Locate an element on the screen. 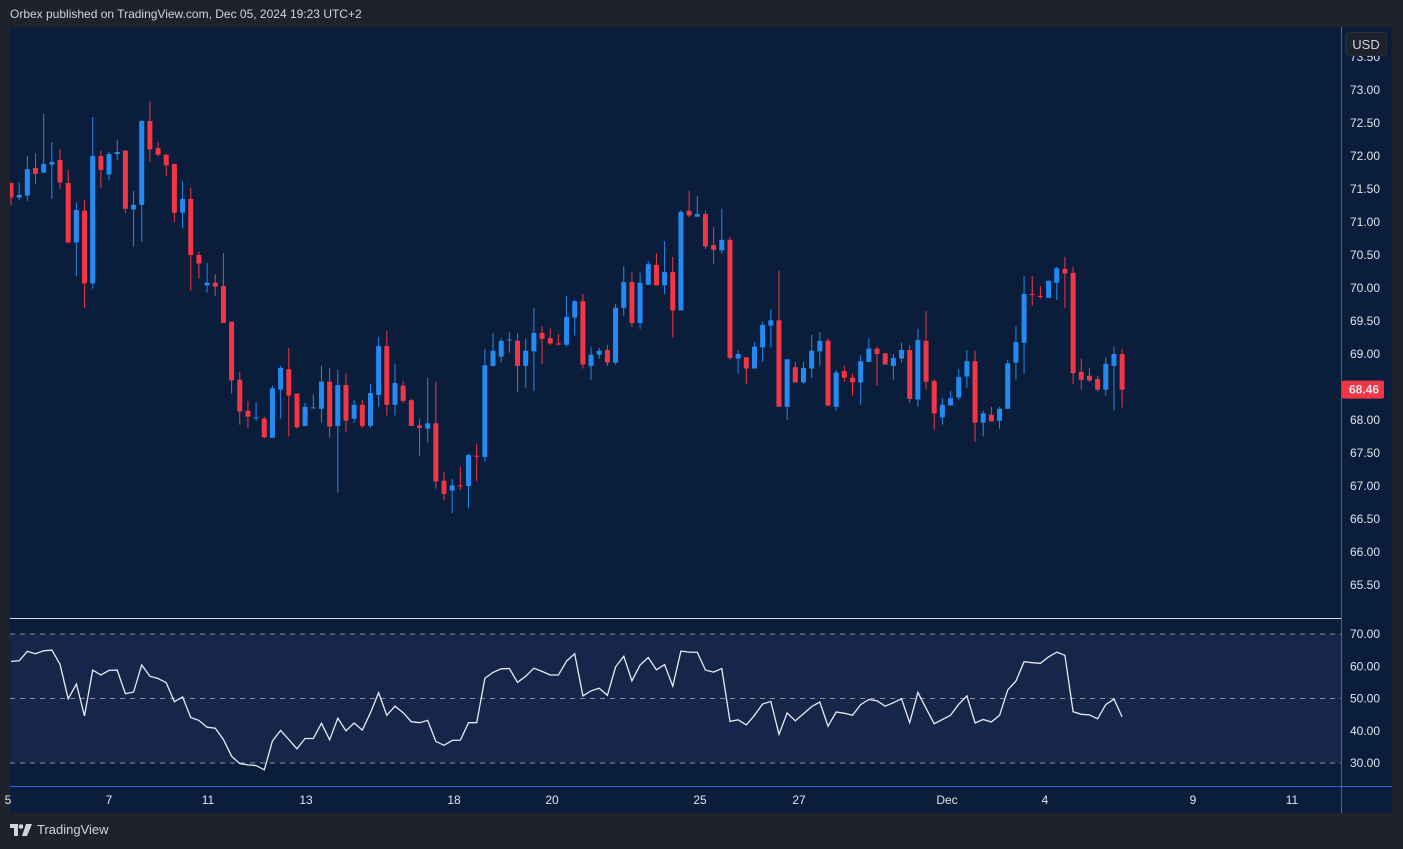 The width and height of the screenshot is (1403, 849). rsi-tick-label: 70.00 is located at coordinates (1365, 634).